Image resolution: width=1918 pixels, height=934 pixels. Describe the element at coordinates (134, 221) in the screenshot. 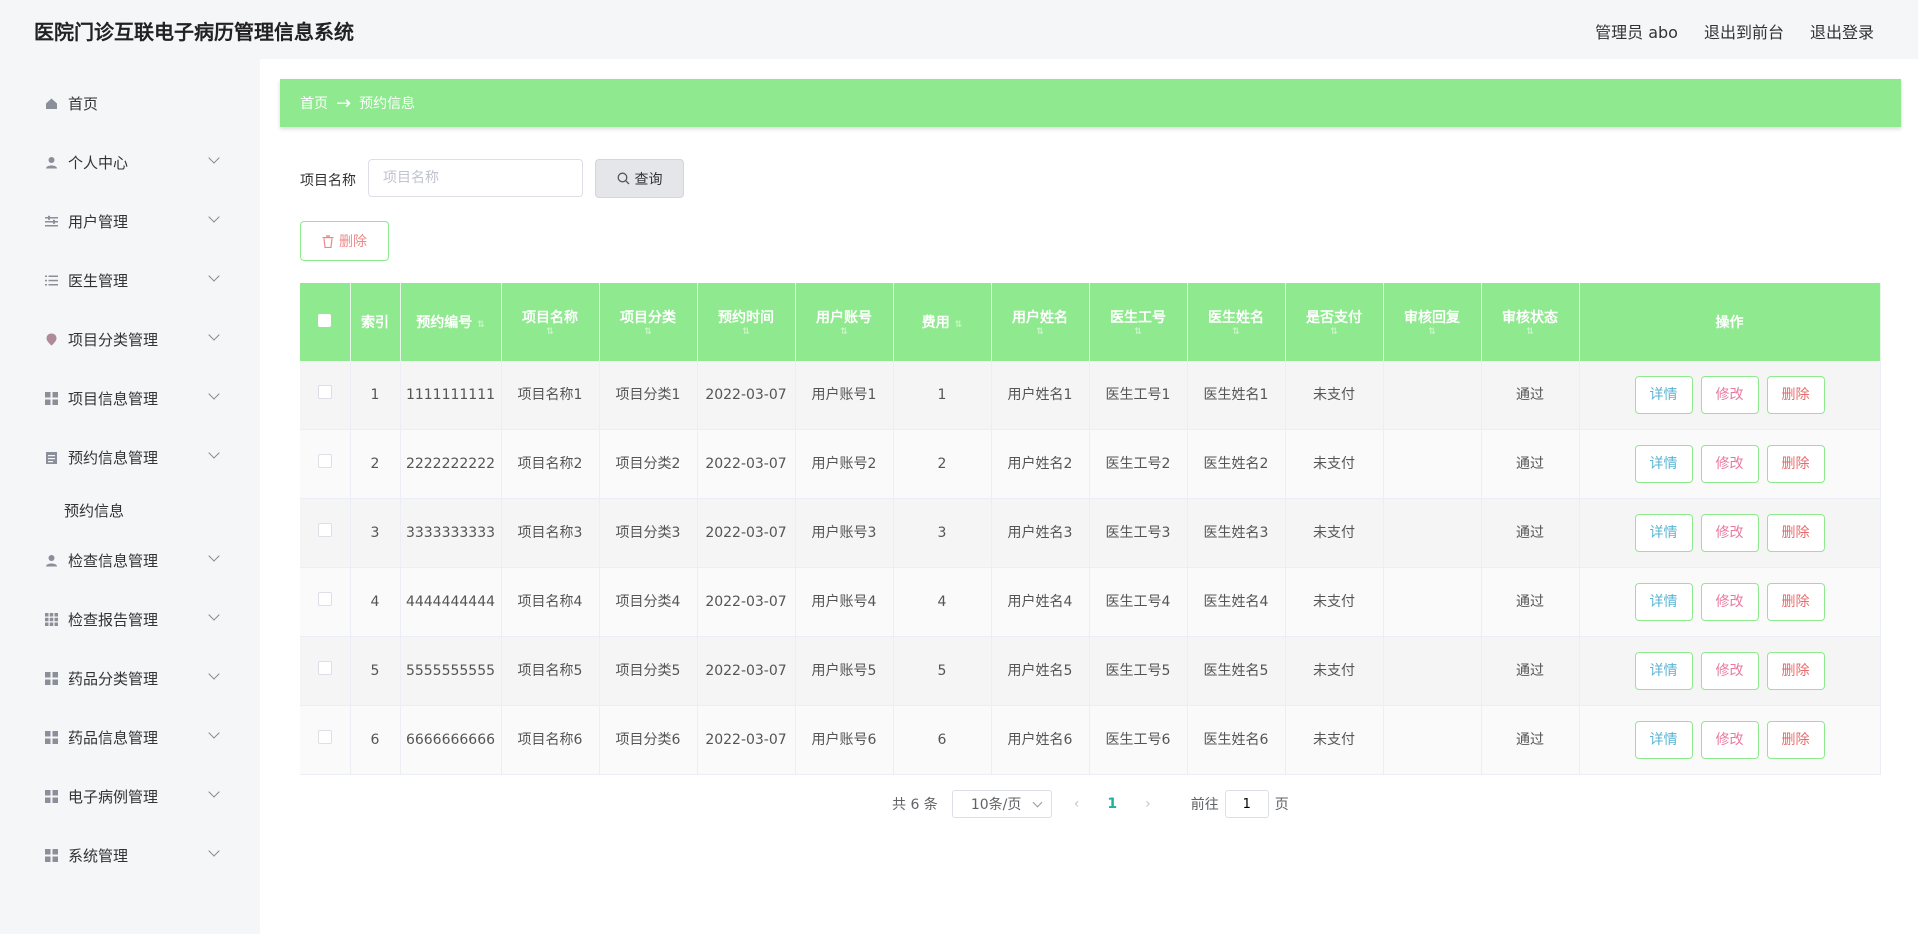

I see `sidebar-item-user-management: 用户管理` at that location.